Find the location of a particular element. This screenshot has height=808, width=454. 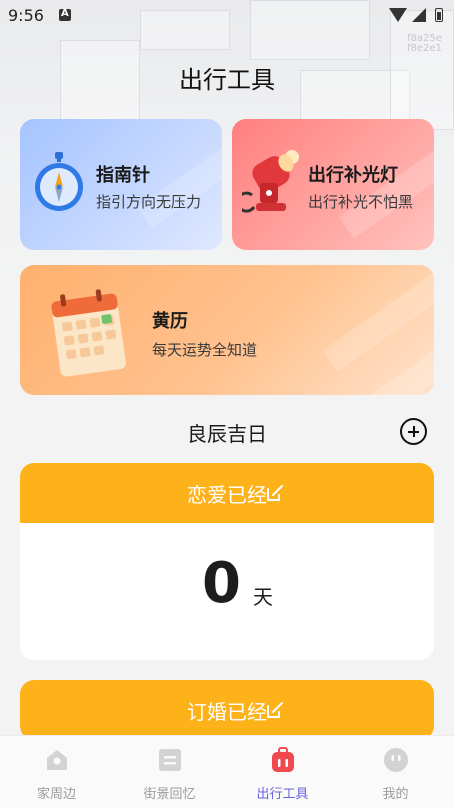

tool-card-fill-light: 出行补光灯 出行补光不怕黑 is located at coordinates (333, 184).